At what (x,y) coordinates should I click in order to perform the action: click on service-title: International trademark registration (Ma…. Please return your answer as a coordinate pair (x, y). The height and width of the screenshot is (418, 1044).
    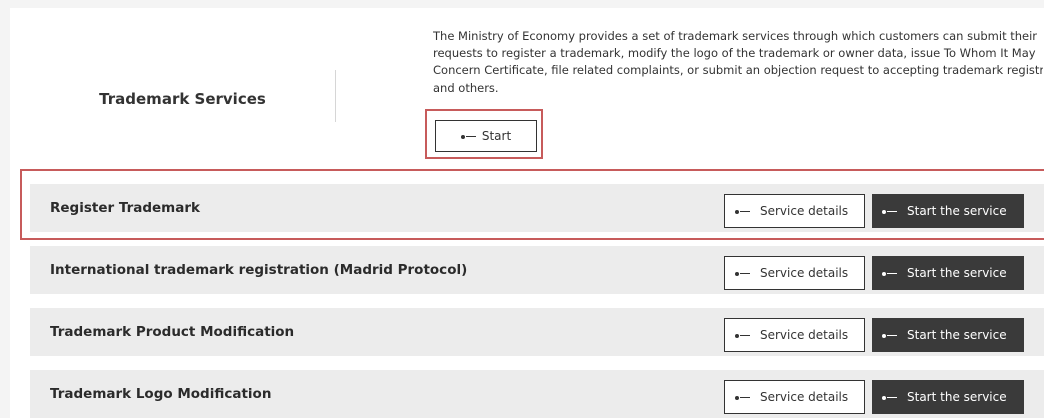
    Looking at the image, I should click on (259, 270).